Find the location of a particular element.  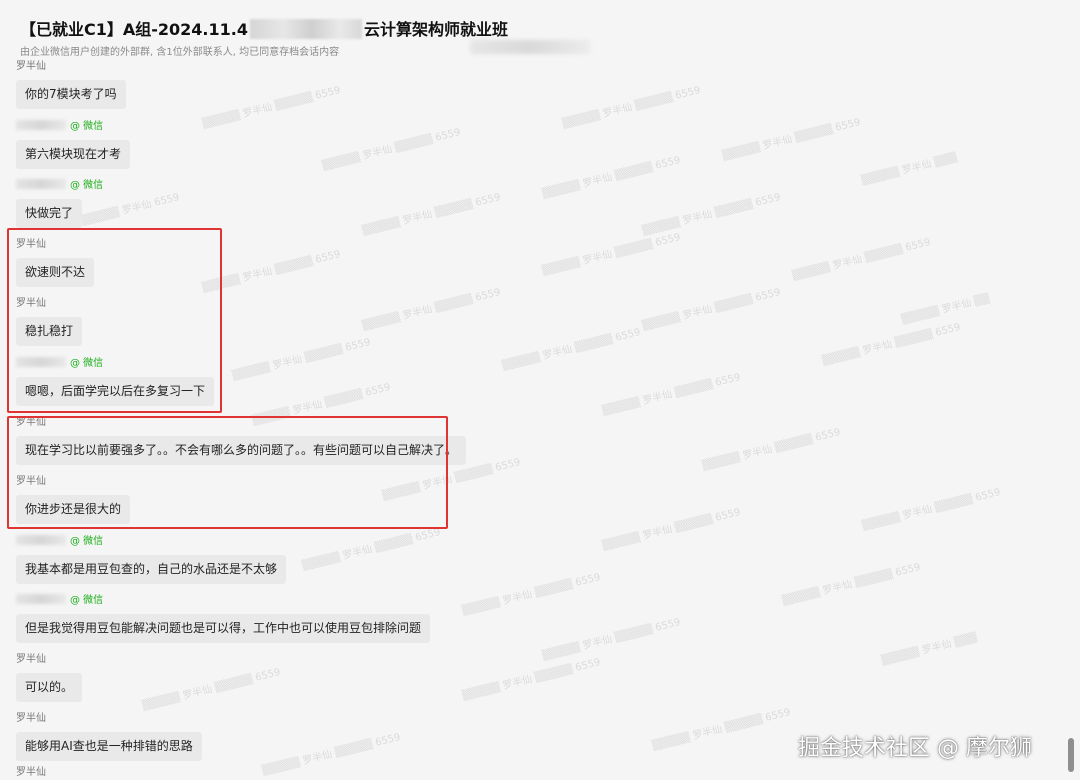

message-item: @ 微信 第六模块现在才考 is located at coordinates (73, 144).